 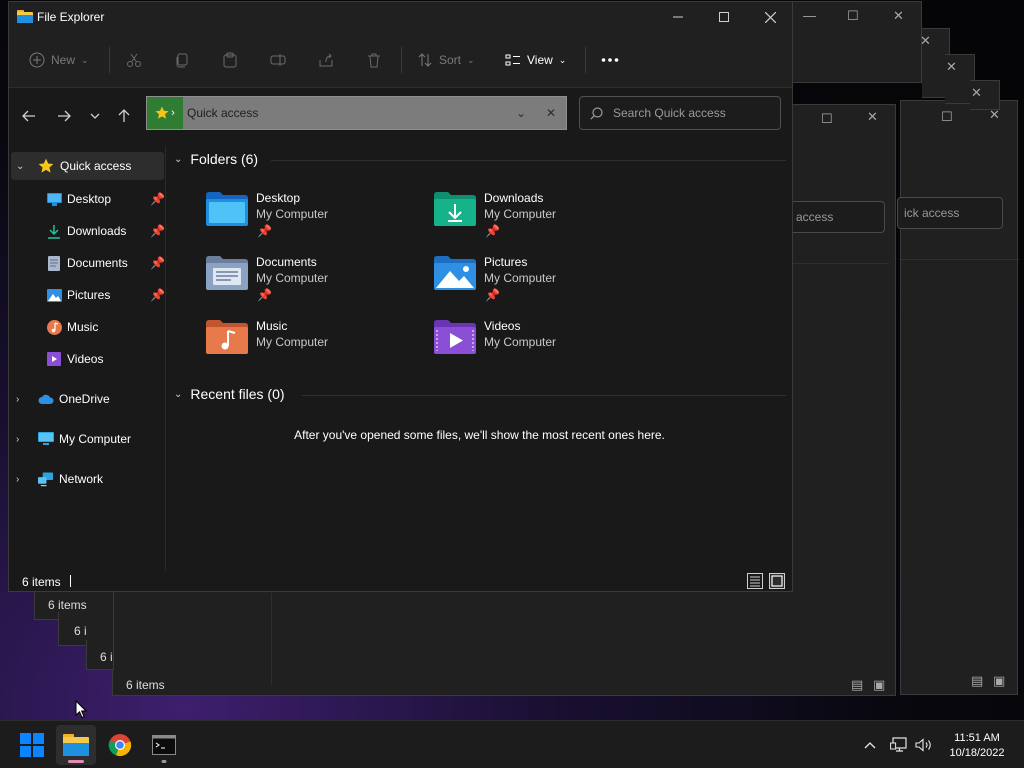 I want to click on search-input, so click(x=693, y=113).